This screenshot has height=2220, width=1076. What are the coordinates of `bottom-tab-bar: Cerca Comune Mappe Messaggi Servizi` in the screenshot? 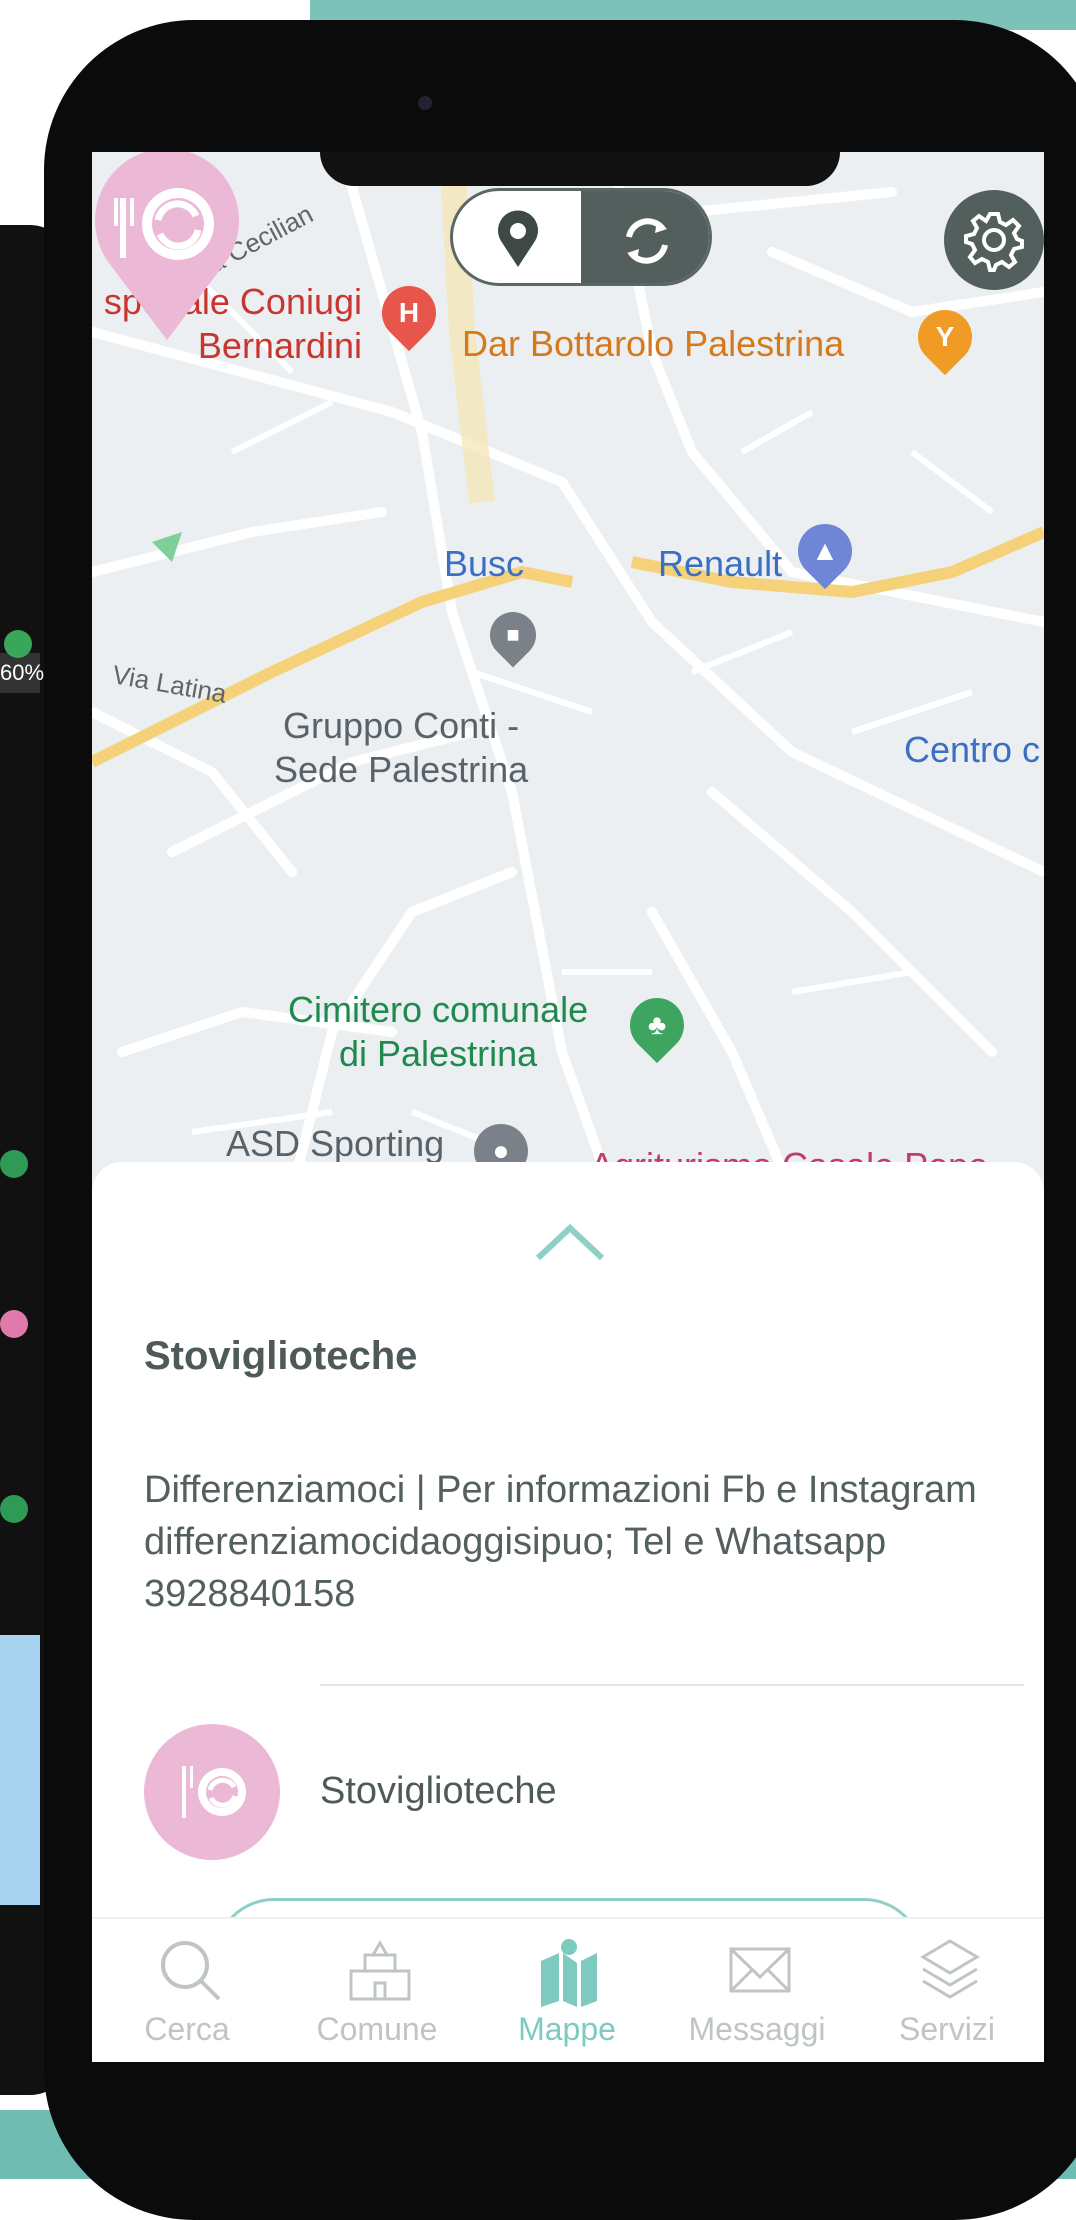 It's located at (568, 1989).